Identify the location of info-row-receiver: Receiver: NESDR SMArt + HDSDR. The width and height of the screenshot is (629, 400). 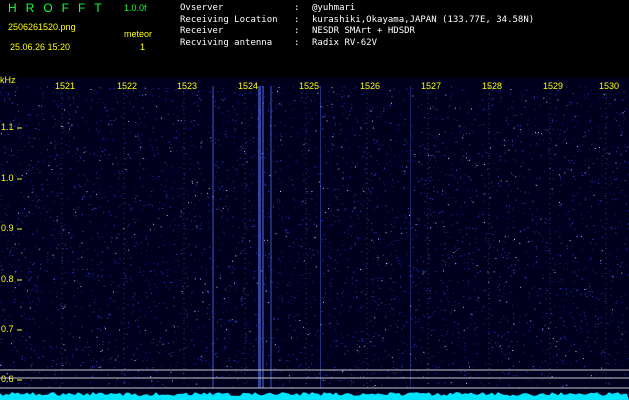
(297, 31).